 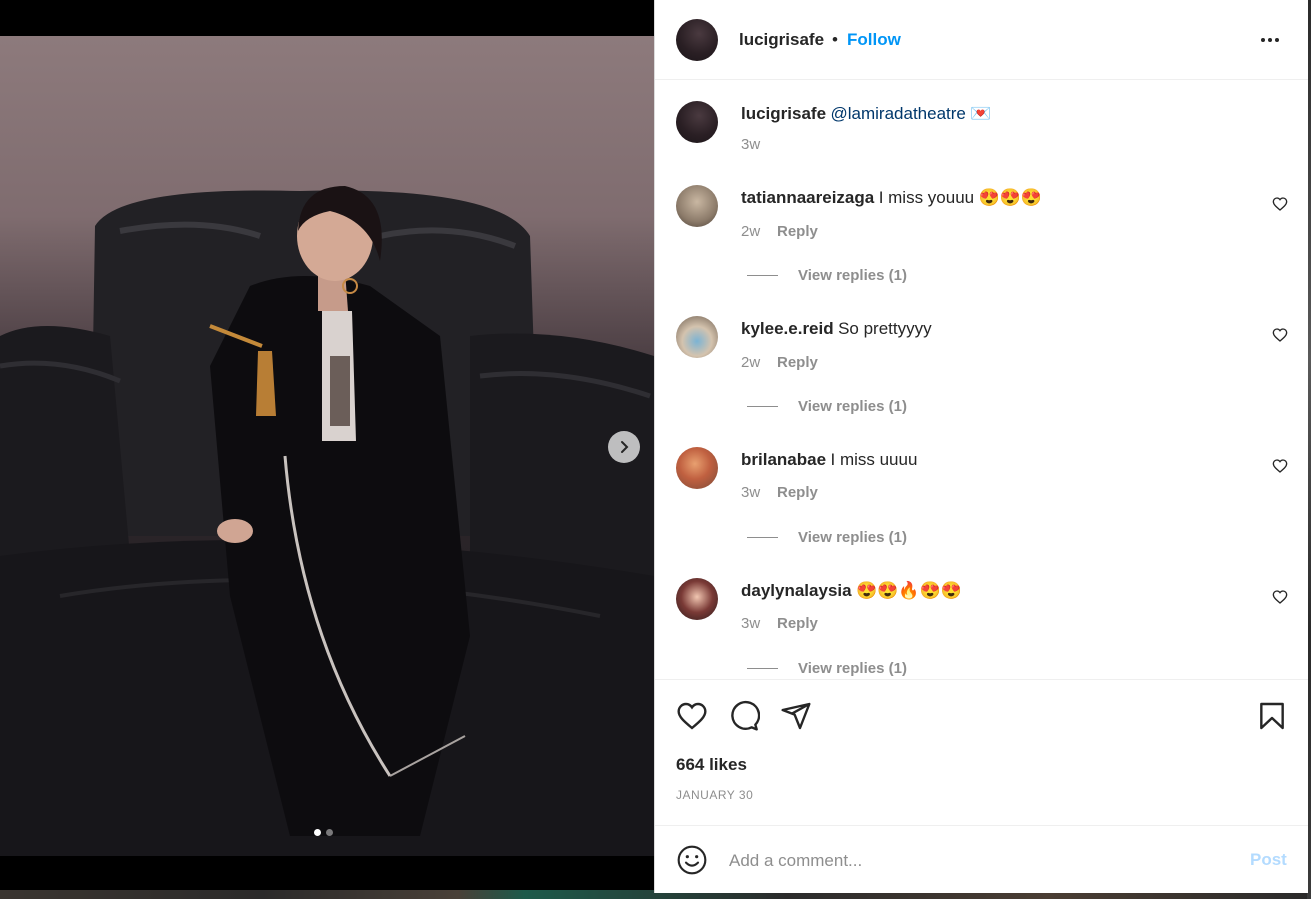 I want to click on more-options-icon, so click(x=1270, y=40).